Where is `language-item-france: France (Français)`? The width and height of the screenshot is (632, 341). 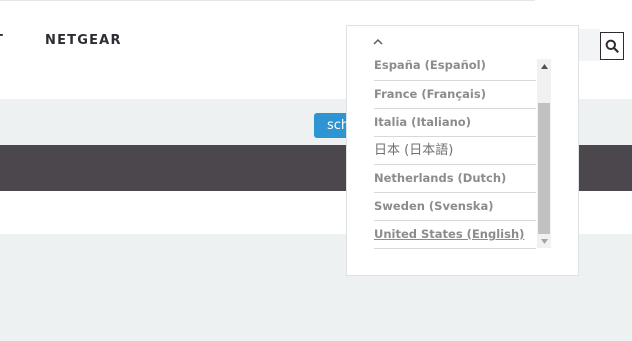
language-item-france: France (Français) is located at coordinates (455, 95).